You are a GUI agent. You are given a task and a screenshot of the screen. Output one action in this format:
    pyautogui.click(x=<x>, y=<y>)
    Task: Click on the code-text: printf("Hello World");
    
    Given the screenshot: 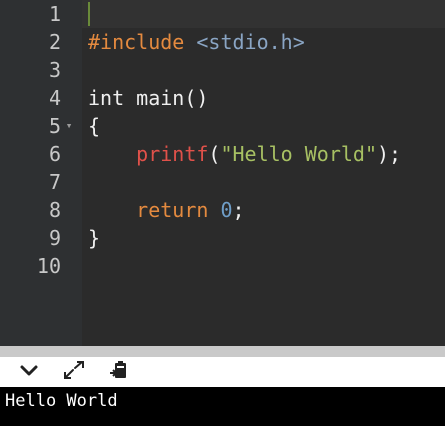 What is the action you would take?
    pyautogui.click(x=244, y=154)
    